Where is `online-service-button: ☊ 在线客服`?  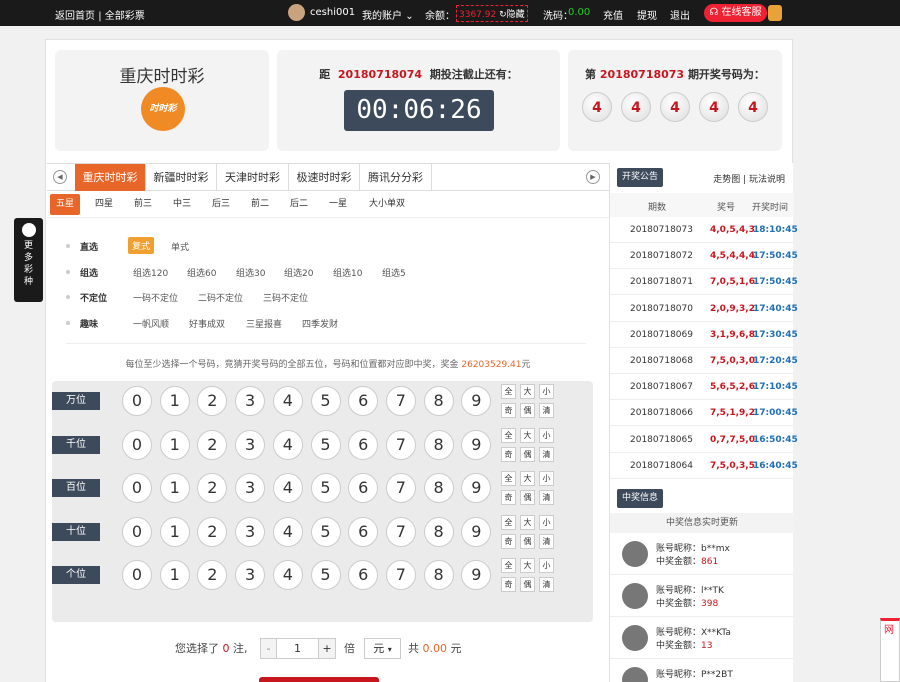 online-service-button: ☊ 在线客服 is located at coordinates (735, 13).